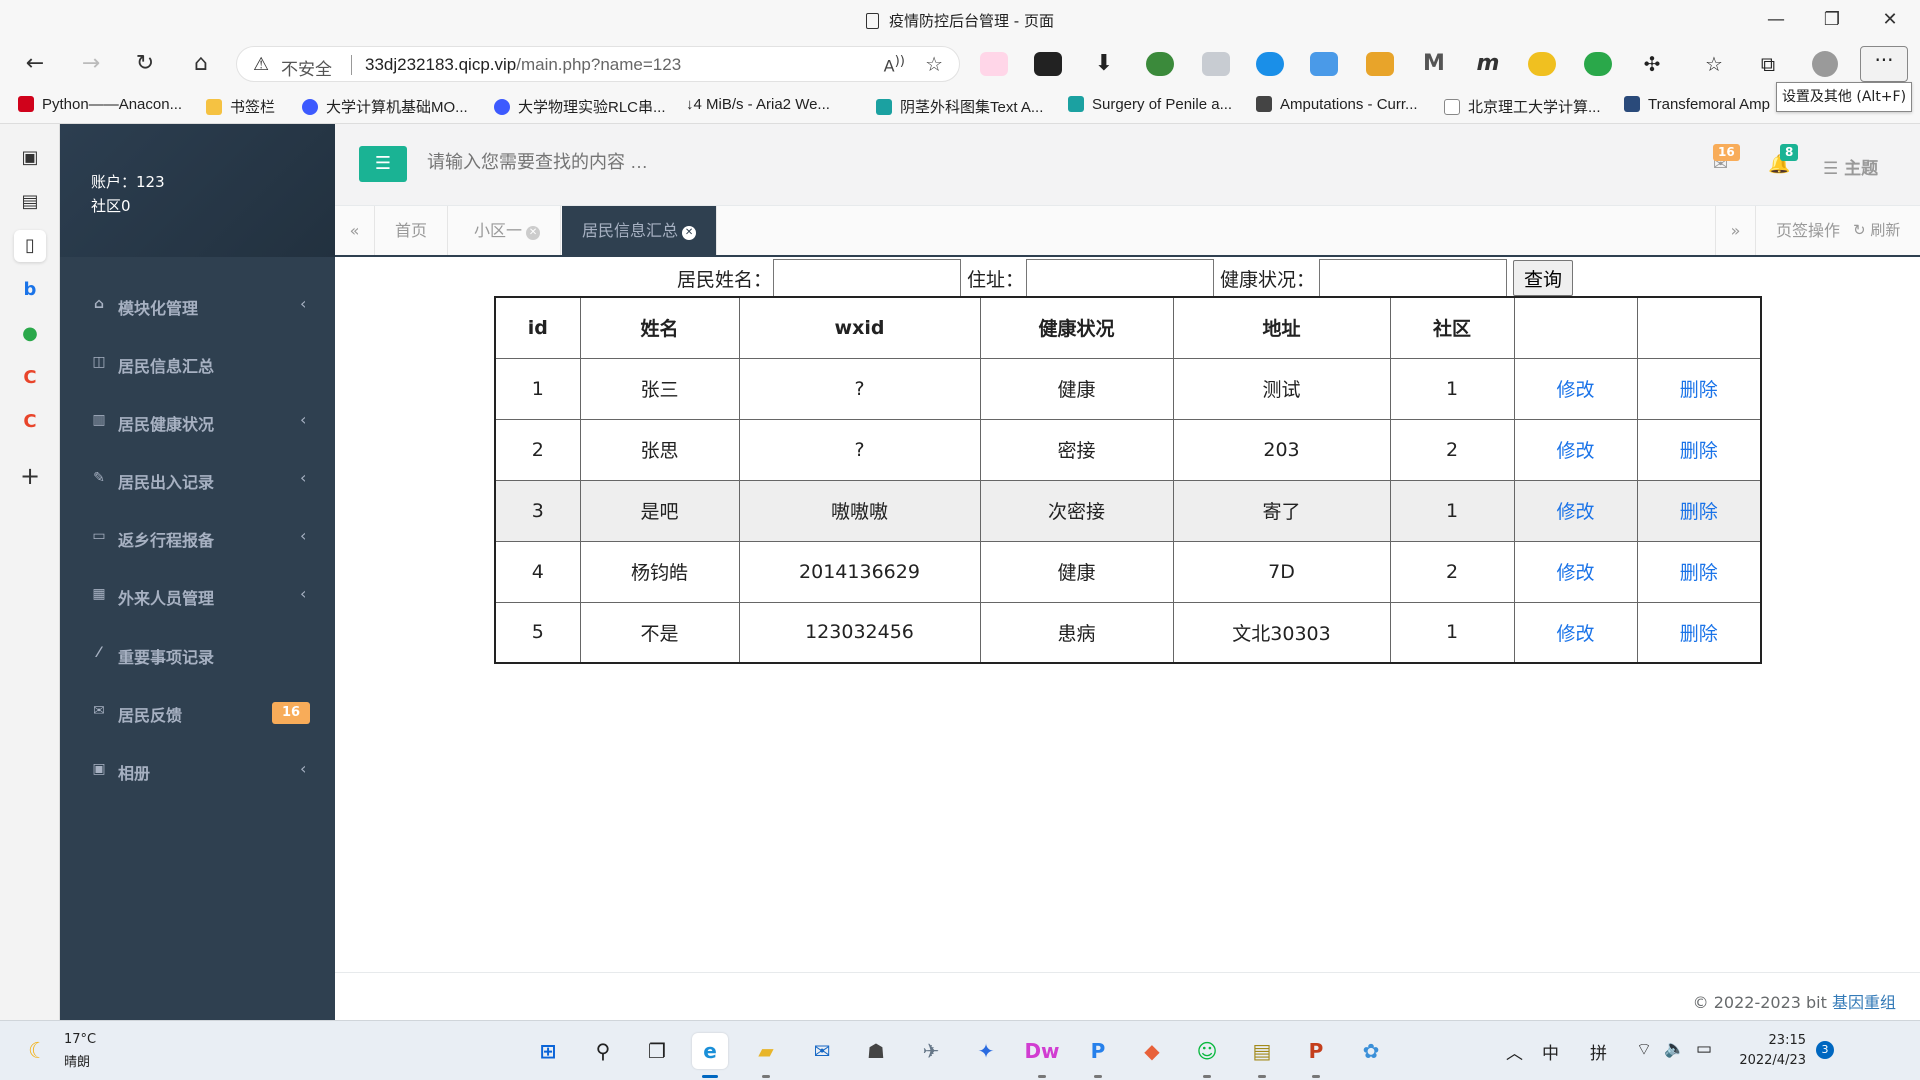  What do you see at coordinates (1120, 278) in the screenshot?
I see `address-input` at bounding box center [1120, 278].